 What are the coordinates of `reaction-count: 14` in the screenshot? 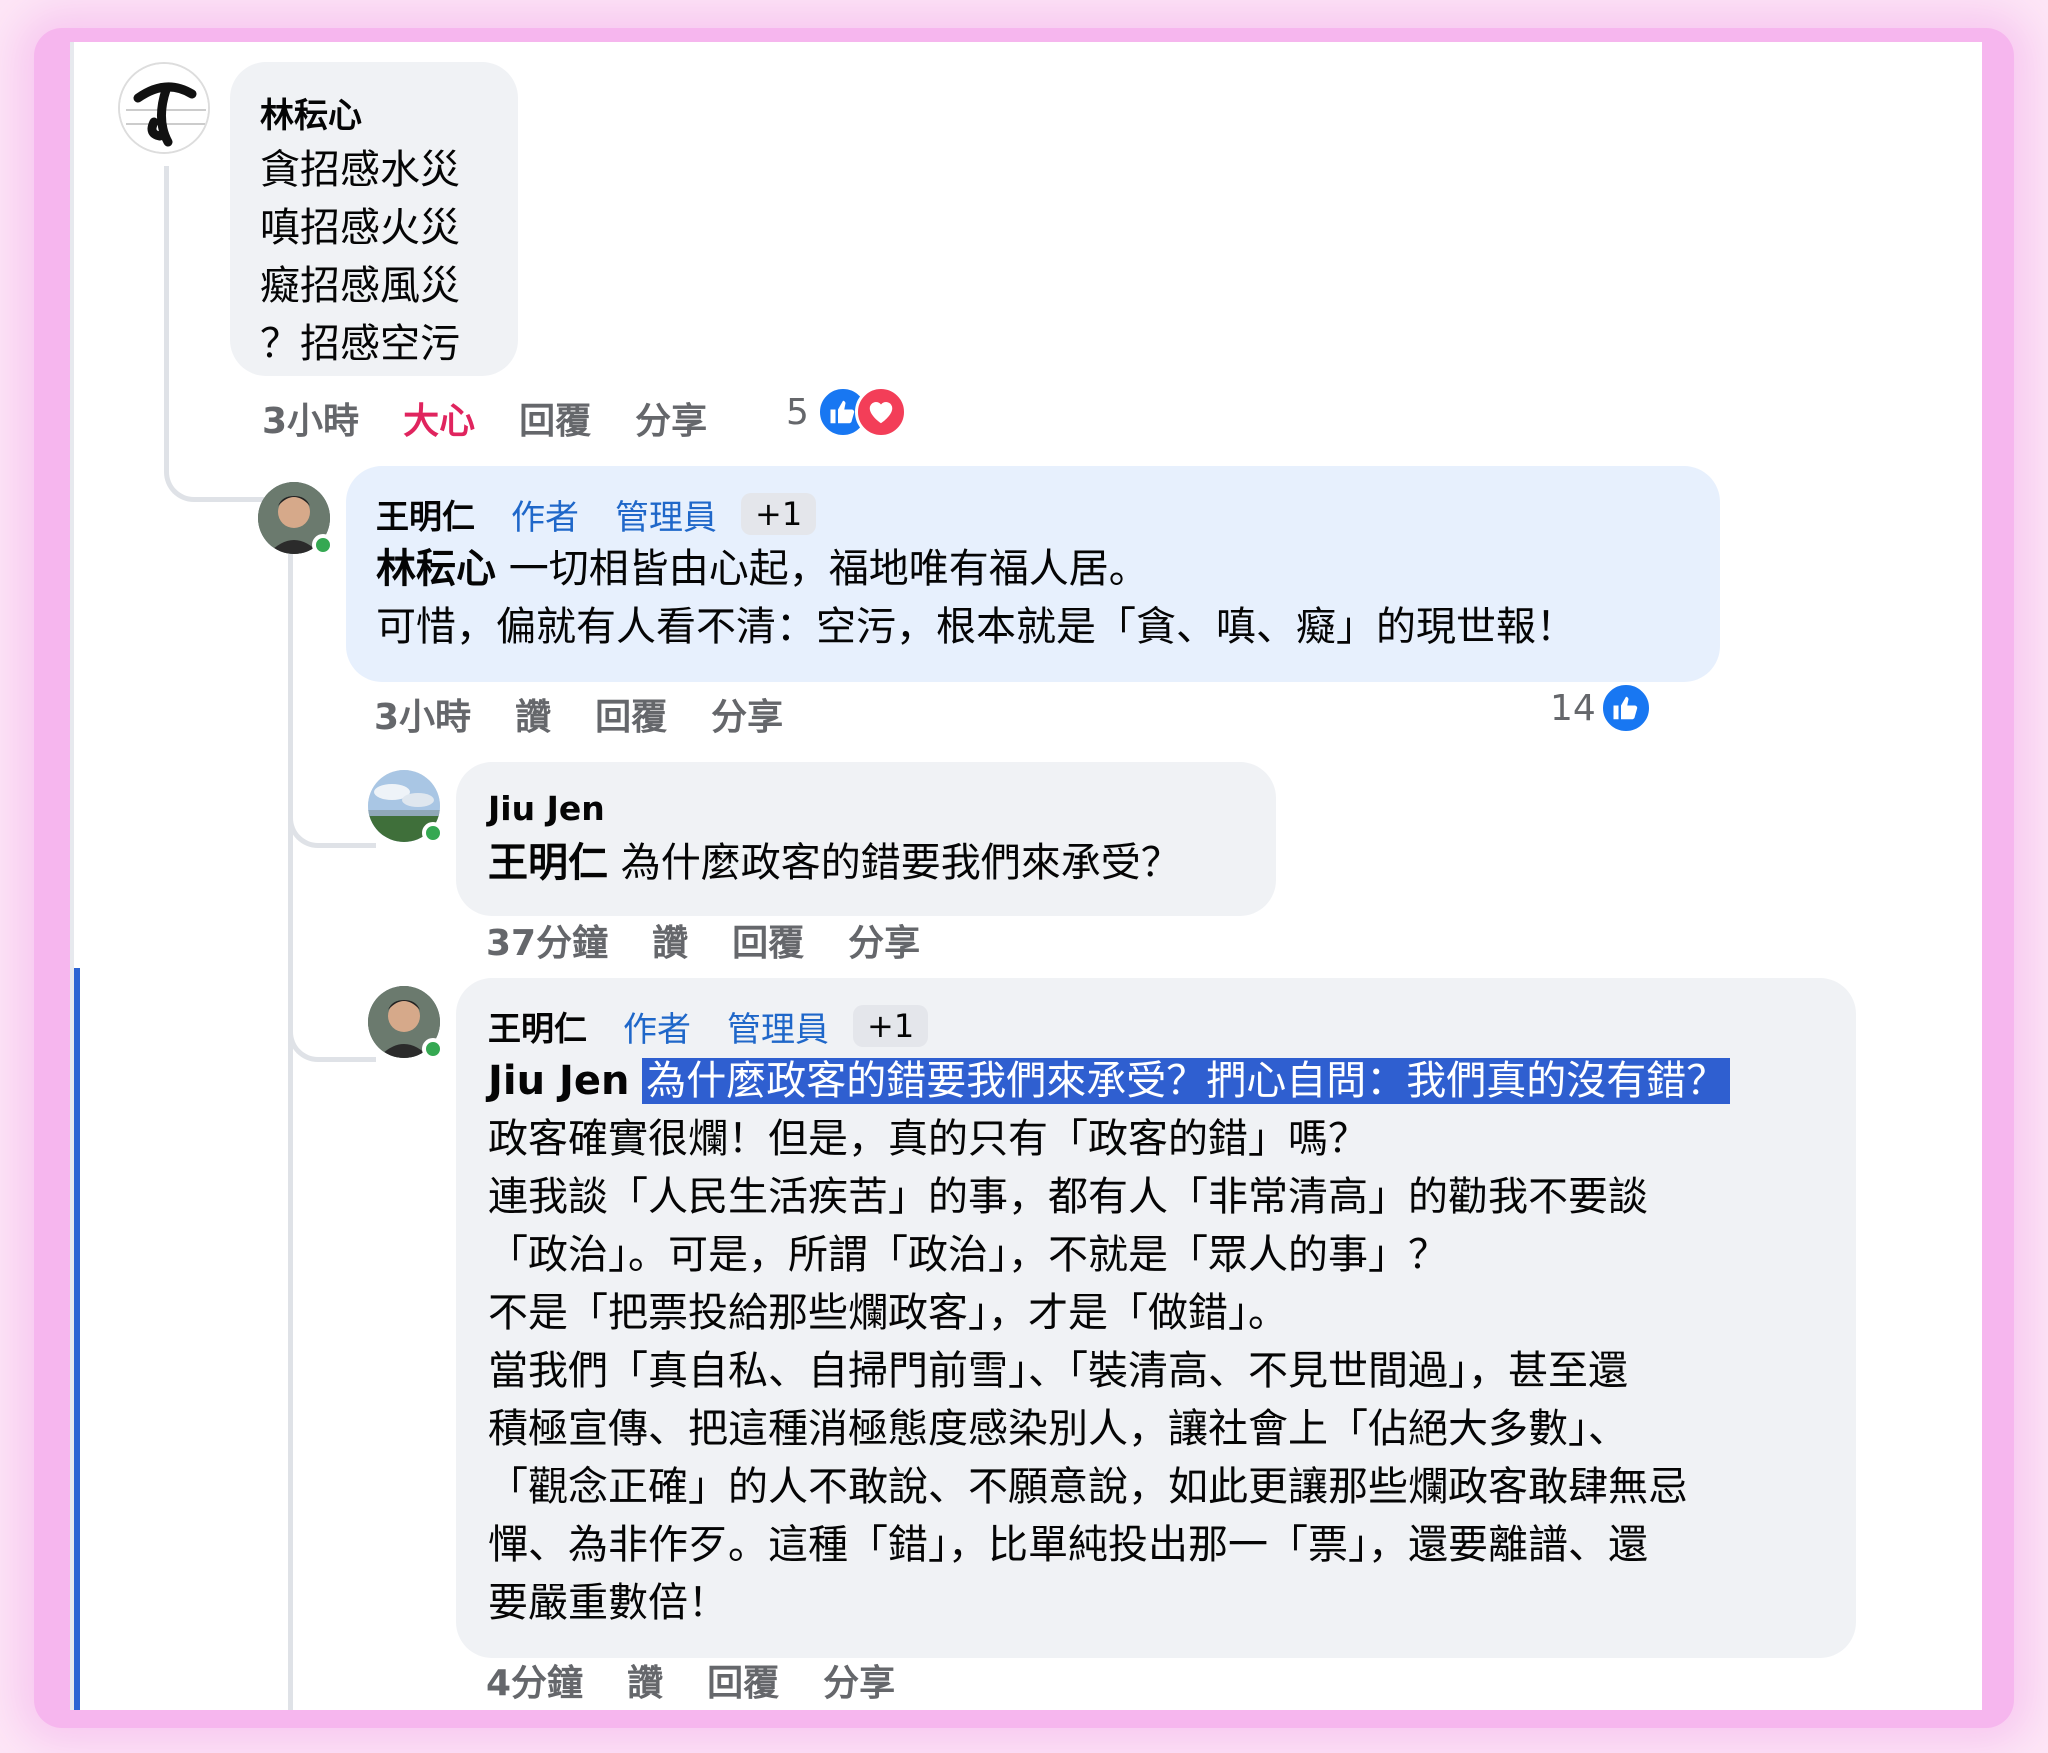 It's located at (1573, 708).